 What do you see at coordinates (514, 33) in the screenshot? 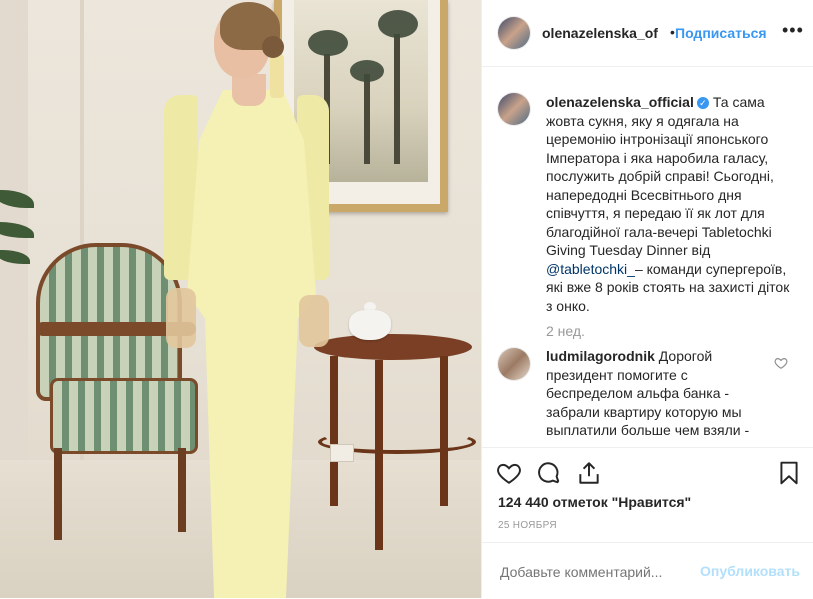
I see `author-avatar` at bounding box center [514, 33].